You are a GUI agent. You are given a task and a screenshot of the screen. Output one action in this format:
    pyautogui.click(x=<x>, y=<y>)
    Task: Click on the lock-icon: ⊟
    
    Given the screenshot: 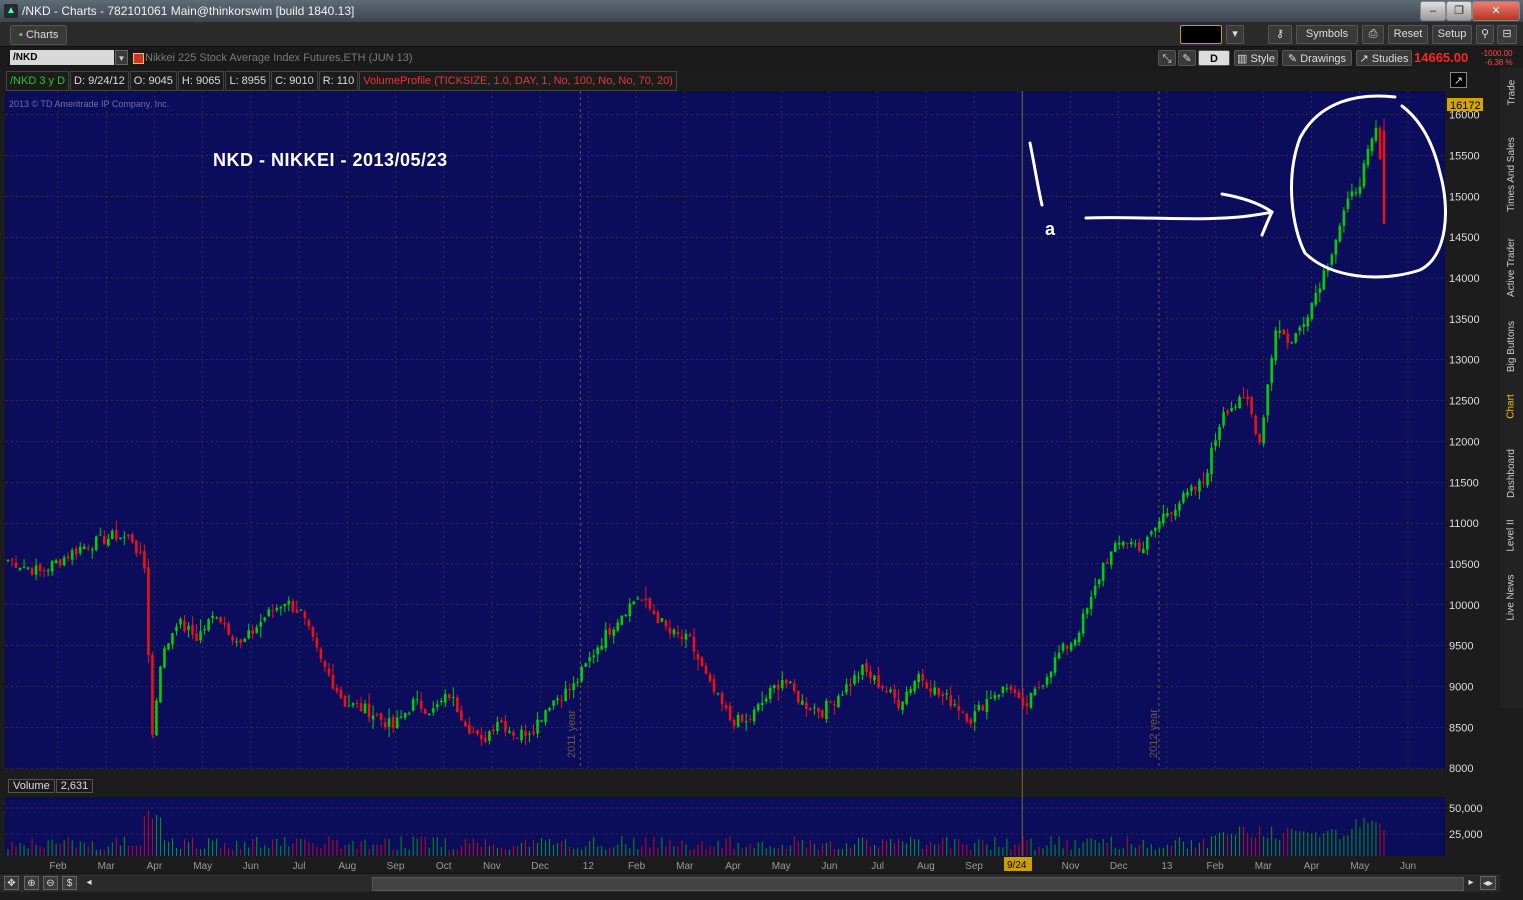 What is the action you would take?
    pyautogui.click(x=1507, y=34)
    